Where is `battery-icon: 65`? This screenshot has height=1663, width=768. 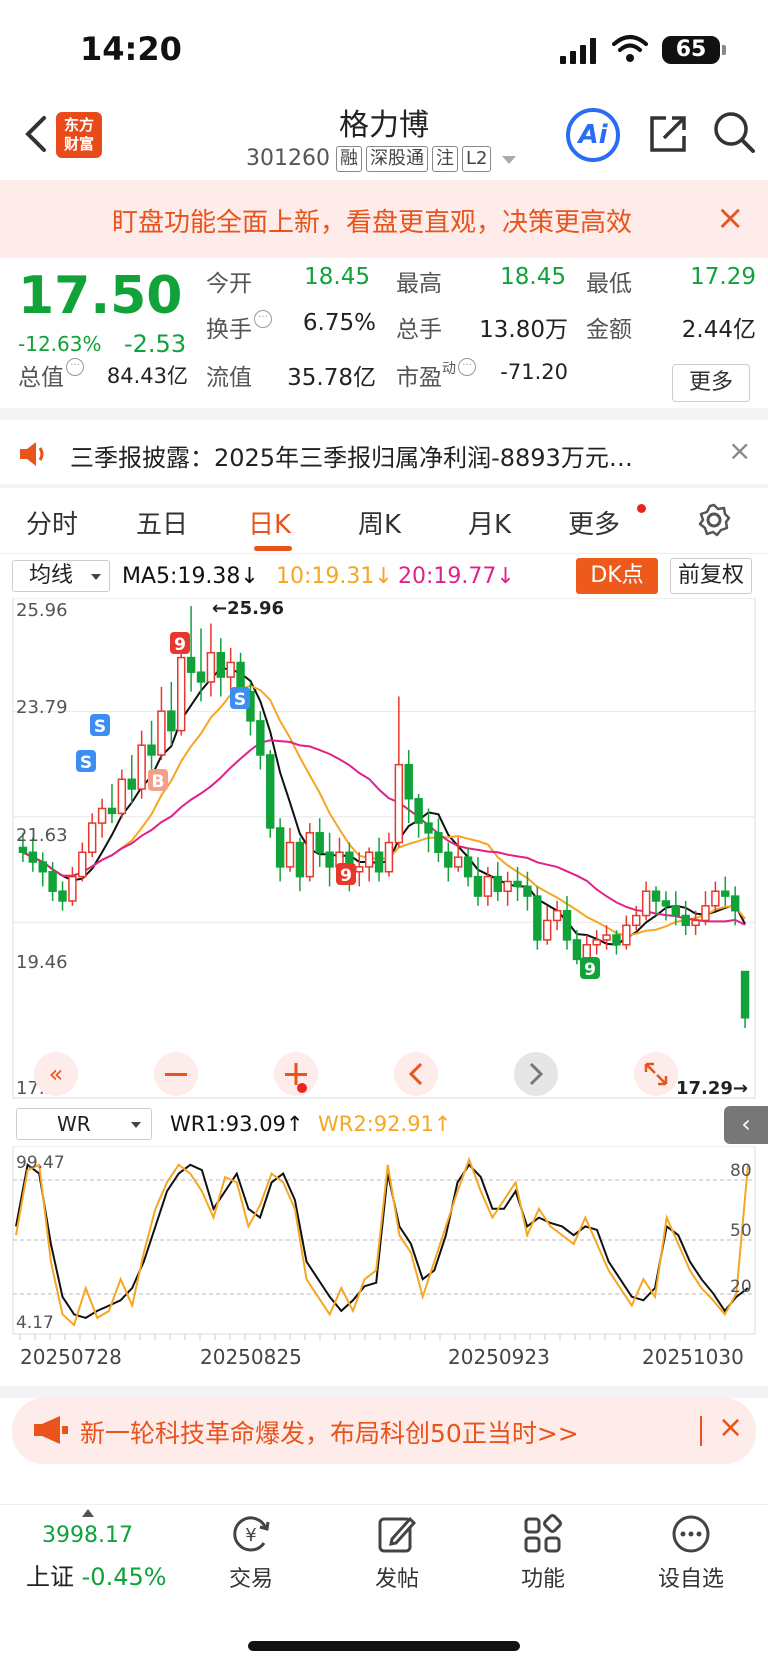
battery-icon: 65 is located at coordinates (691, 50).